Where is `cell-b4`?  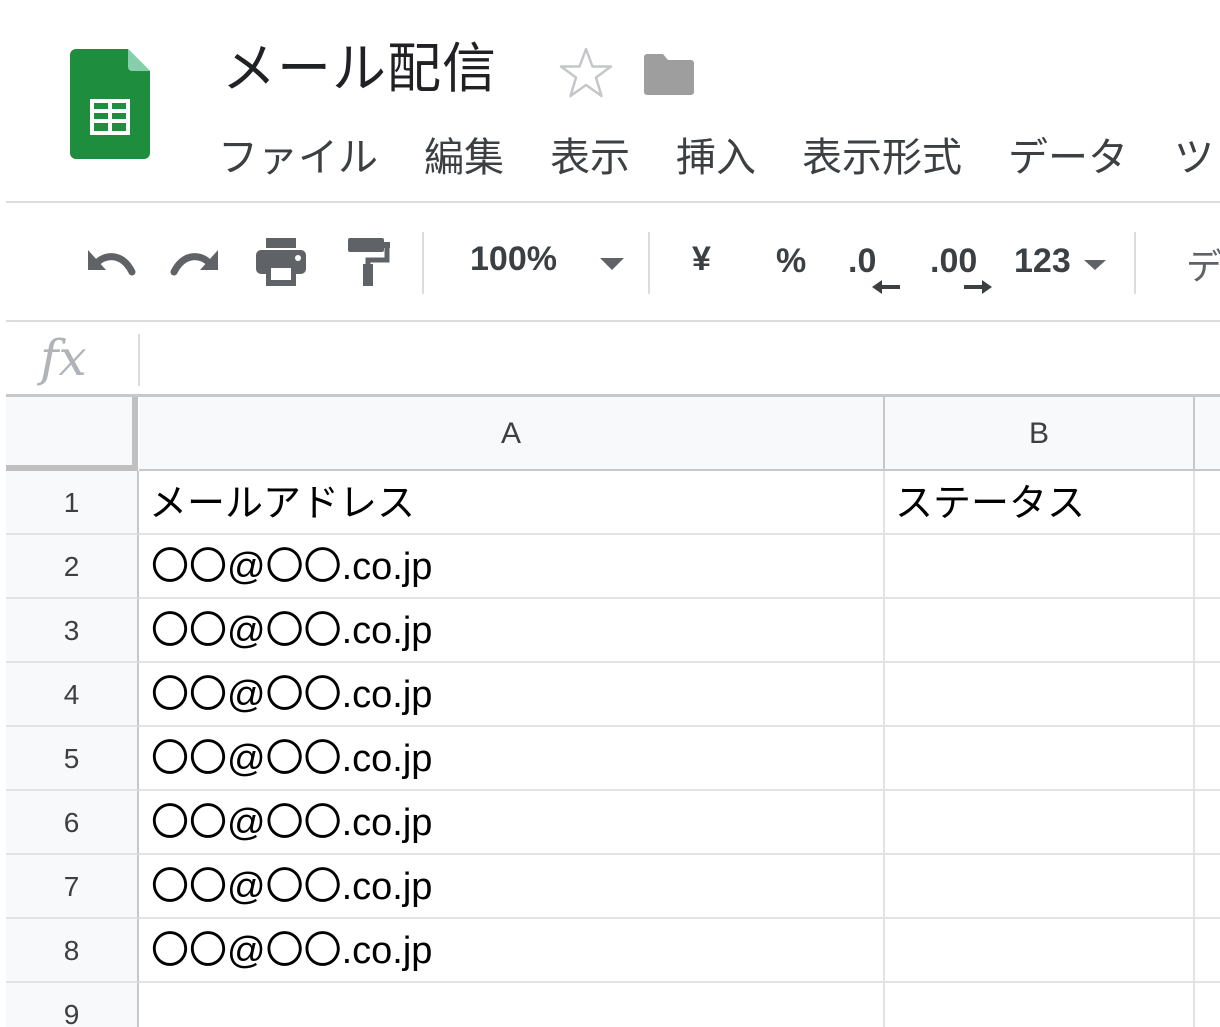
cell-b4 is located at coordinates (1040, 695).